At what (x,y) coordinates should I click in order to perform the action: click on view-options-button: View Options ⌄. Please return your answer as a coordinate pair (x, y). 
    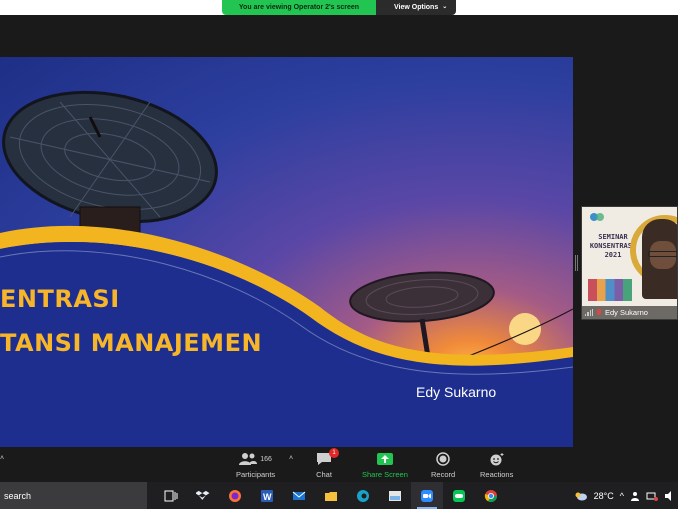
    Looking at the image, I should click on (416, 7).